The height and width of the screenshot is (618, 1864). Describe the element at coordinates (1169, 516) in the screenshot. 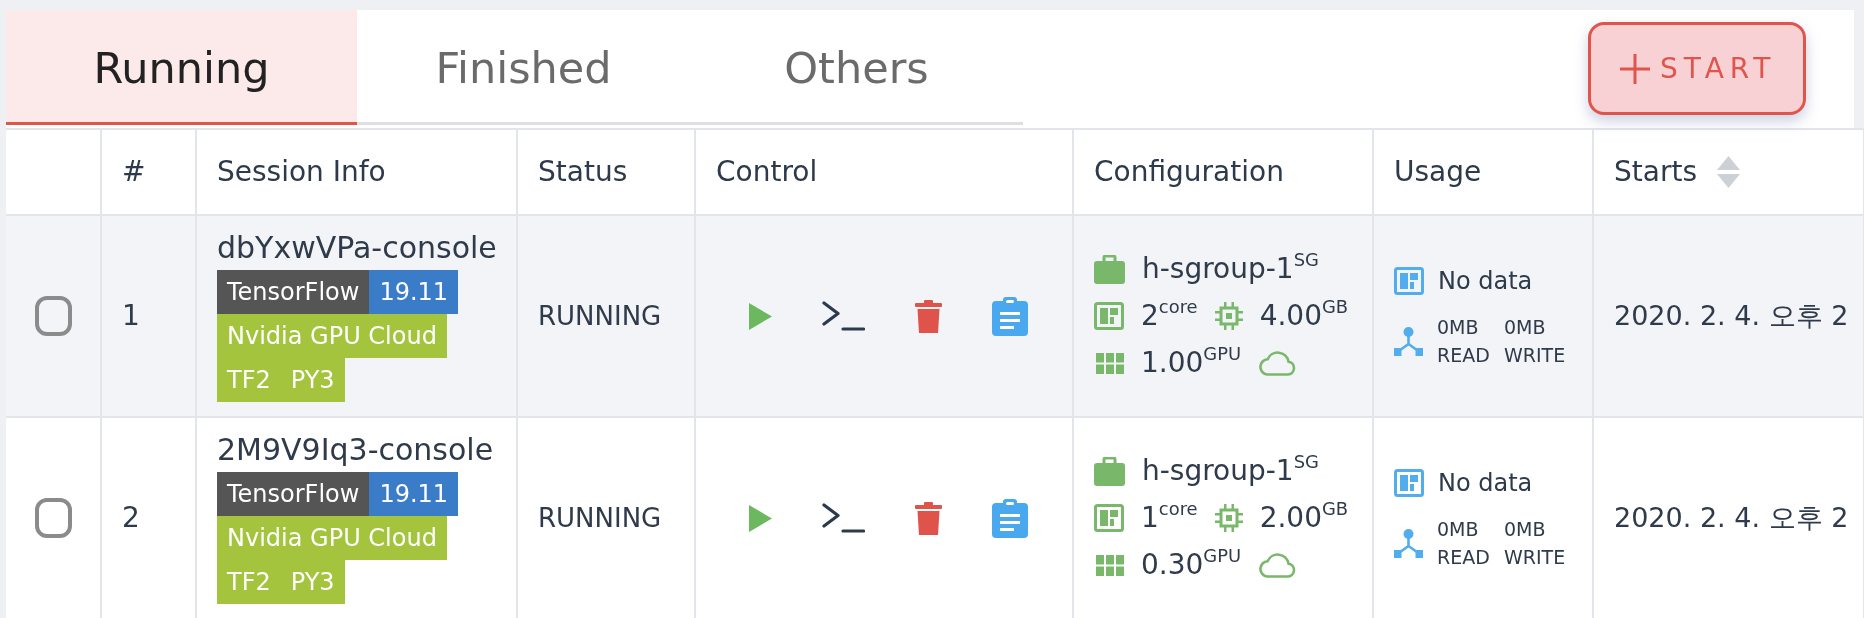

I see `cpu-amount: 1$^{core}$` at that location.